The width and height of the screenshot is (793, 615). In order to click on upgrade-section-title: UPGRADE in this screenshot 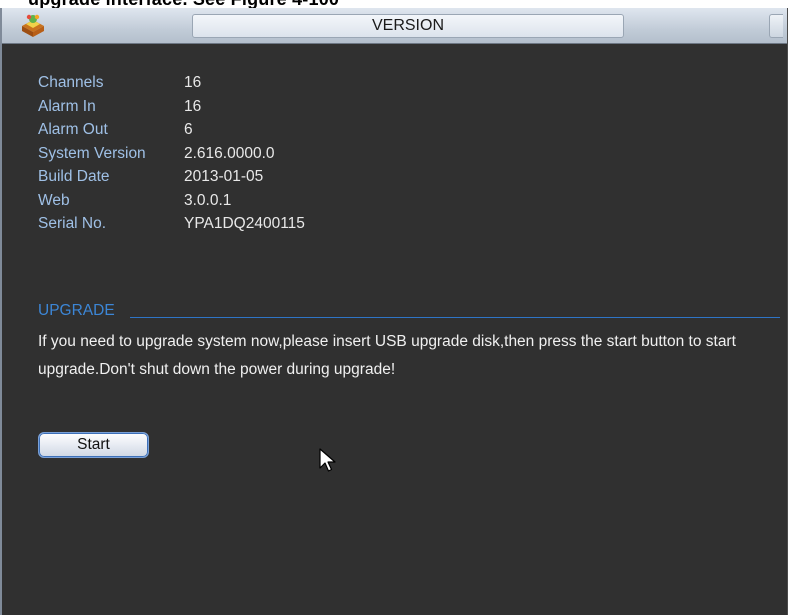, I will do `click(76, 310)`.